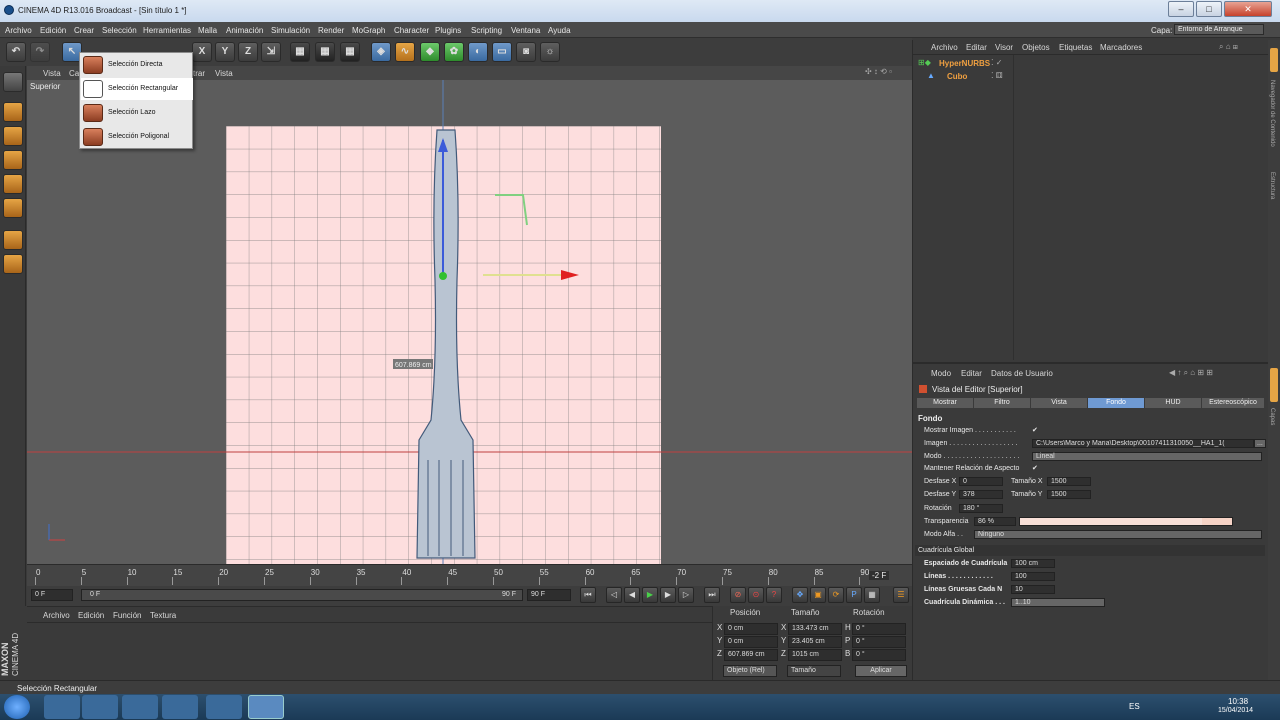 The height and width of the screenshot is (720, 1280). What do you see at coordinates (945, 403) in the screenshot?
I see `tab-mostrar: Mostrar` at bounding box center [945, 403].